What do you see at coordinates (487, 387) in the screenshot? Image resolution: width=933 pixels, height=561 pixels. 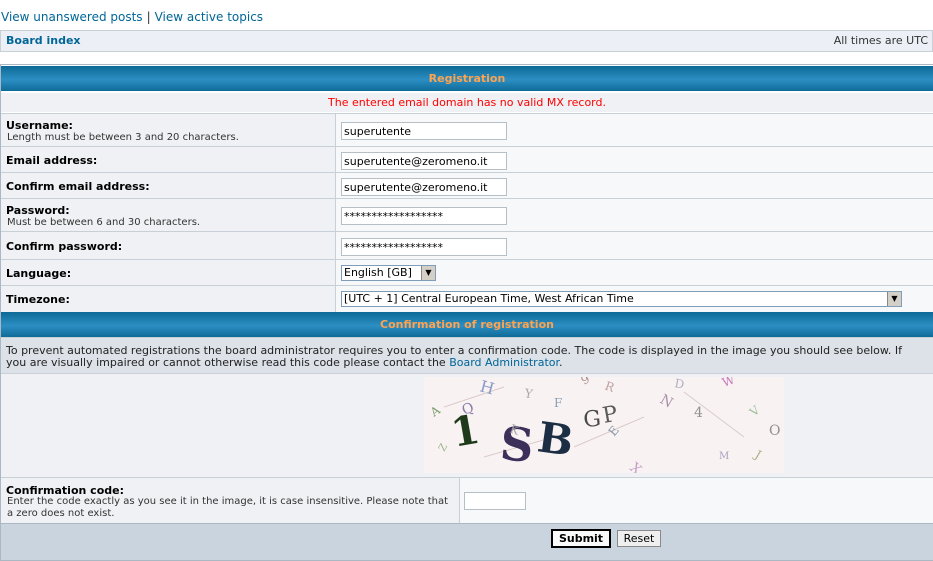 I see `captcha-glyph: H` at bounding box center [487, 387].